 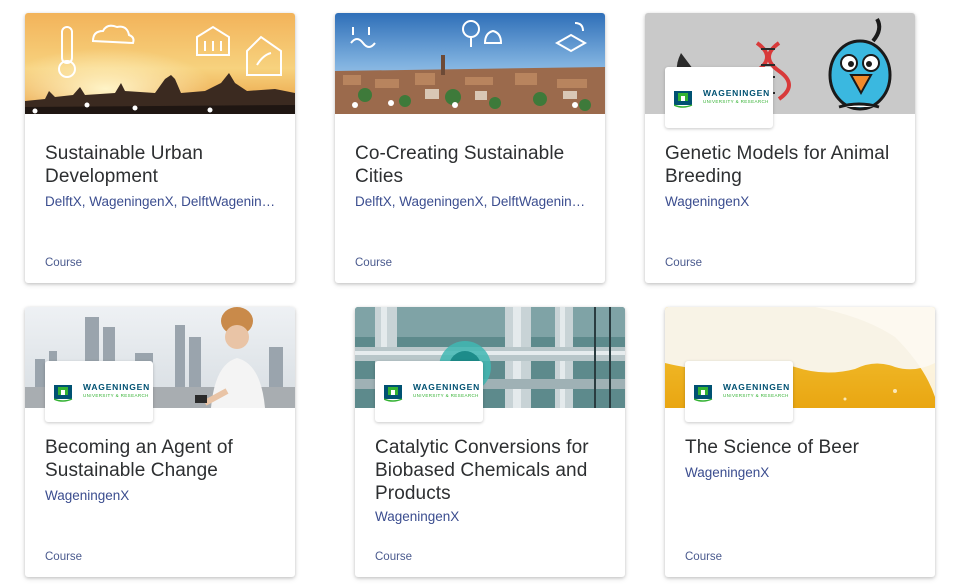 What do you see at coordinates (161, 459) in the screenshot?
I see `course-title: Becoming an Agent of Sustainable Change` at bounding box center [161, 459].